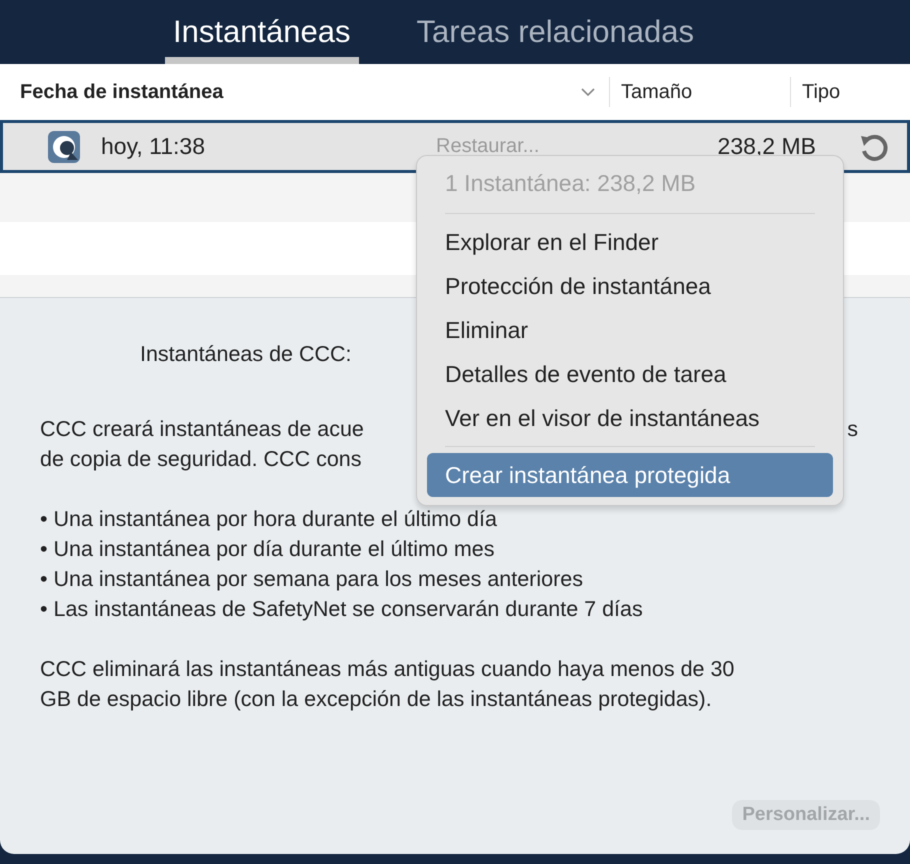 Image resolution: width=910 pixels, height=864 pixels. Describe the element at coordinates (376, 699) in the screenshot. I see `body-text: GB de espacio libre (con la excepción de las instantáneas protegidas).` at that location.